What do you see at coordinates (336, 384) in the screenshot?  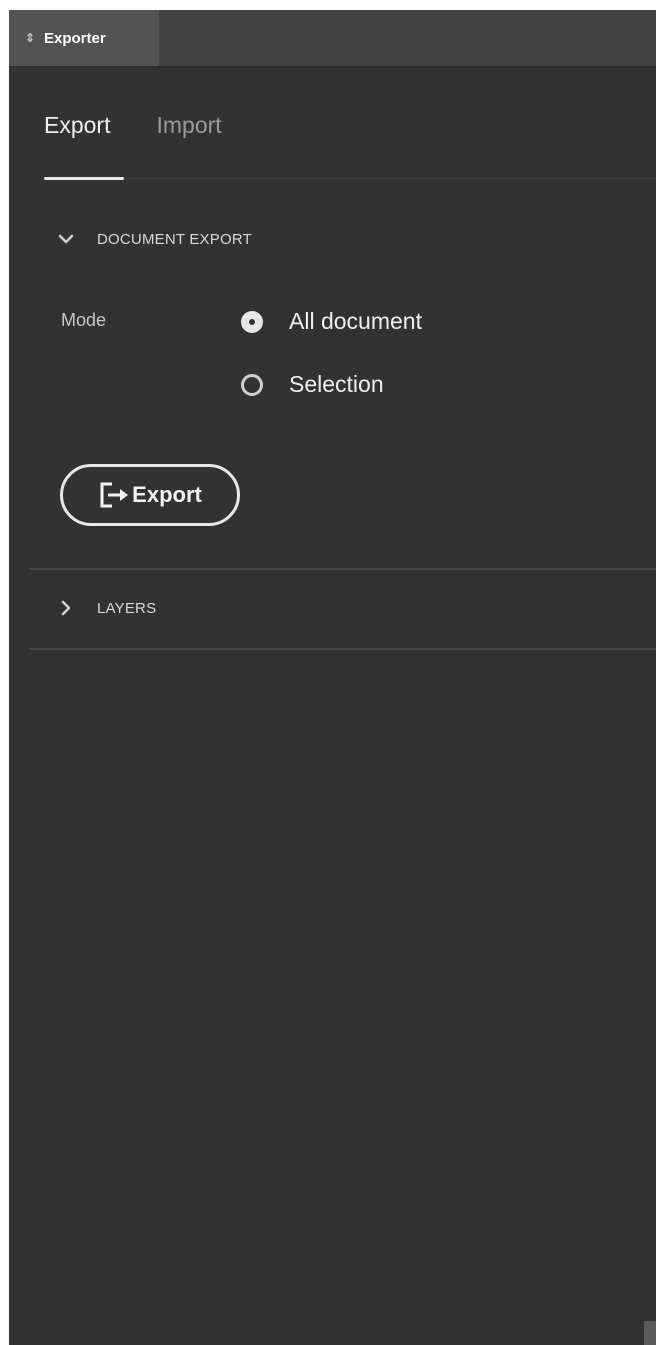 I see `radio-label-selection: Selection` at bounding box center [336, 384].